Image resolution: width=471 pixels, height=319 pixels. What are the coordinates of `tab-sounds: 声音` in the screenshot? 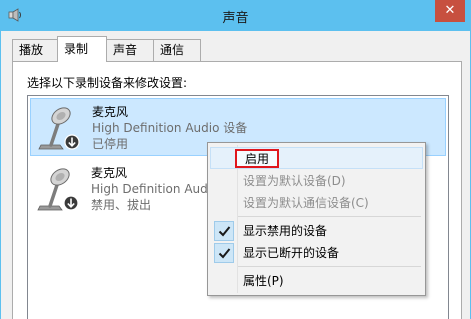 It's located at (130, 50).